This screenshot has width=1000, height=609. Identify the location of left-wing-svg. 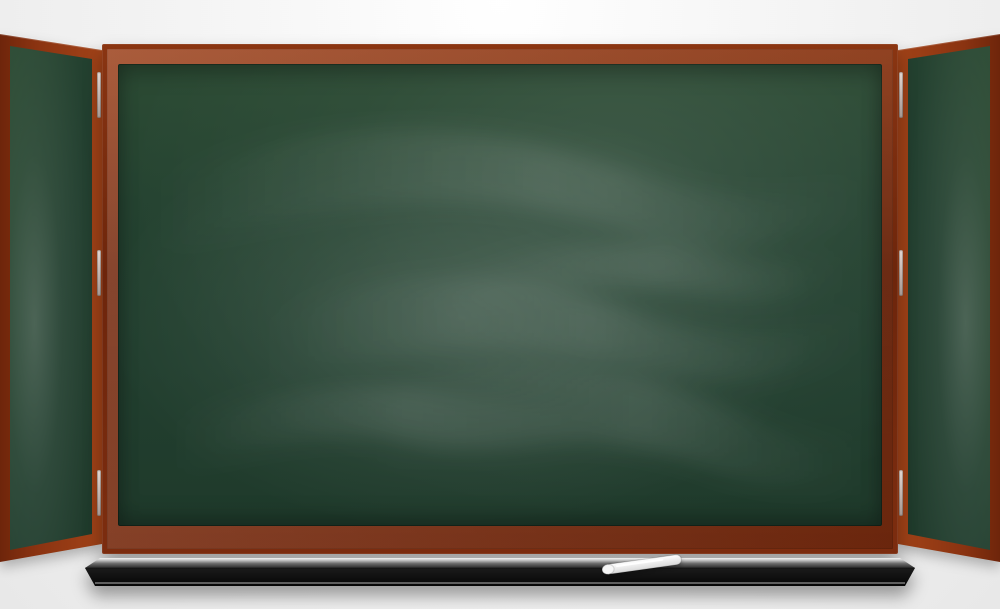
(51, 297).